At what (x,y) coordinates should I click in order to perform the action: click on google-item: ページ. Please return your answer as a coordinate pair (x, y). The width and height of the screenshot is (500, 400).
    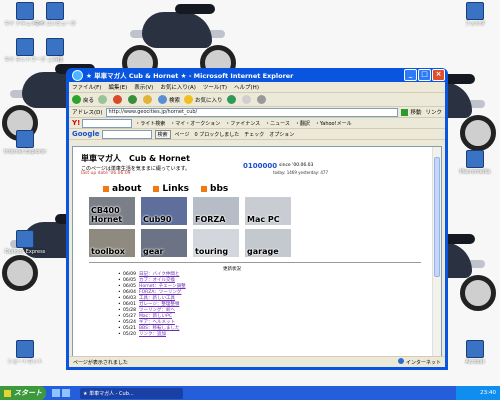
    Looking at the image, I should click on (182, 134).